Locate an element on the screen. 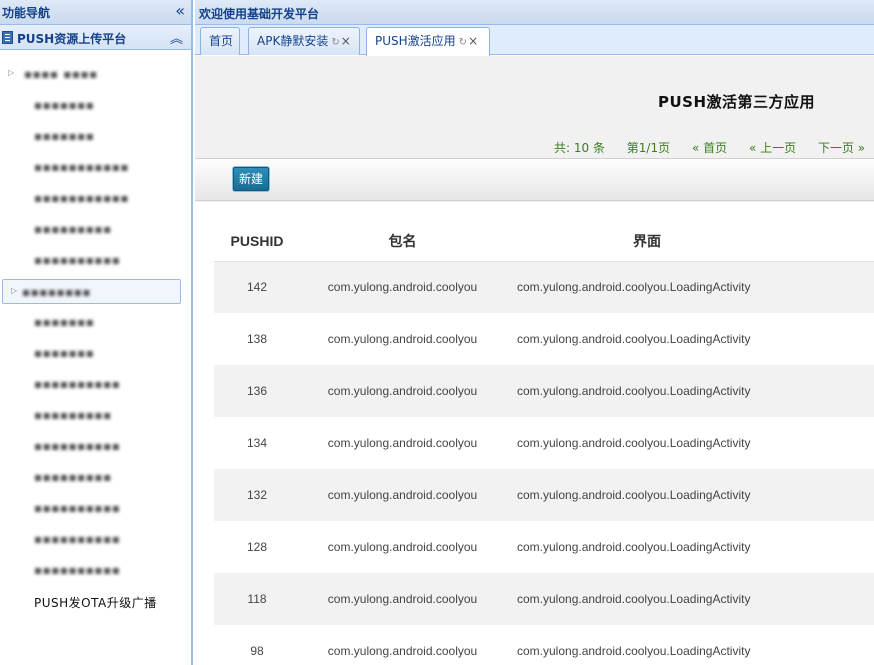 This screenshot has height=665, width=874. next-page-link: 下一页 » is located at coordinates (841, 148).